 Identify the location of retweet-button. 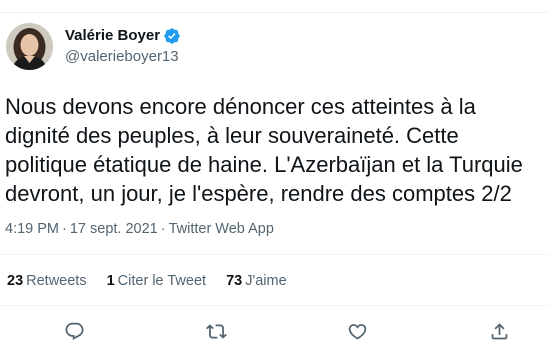
(216, 331).